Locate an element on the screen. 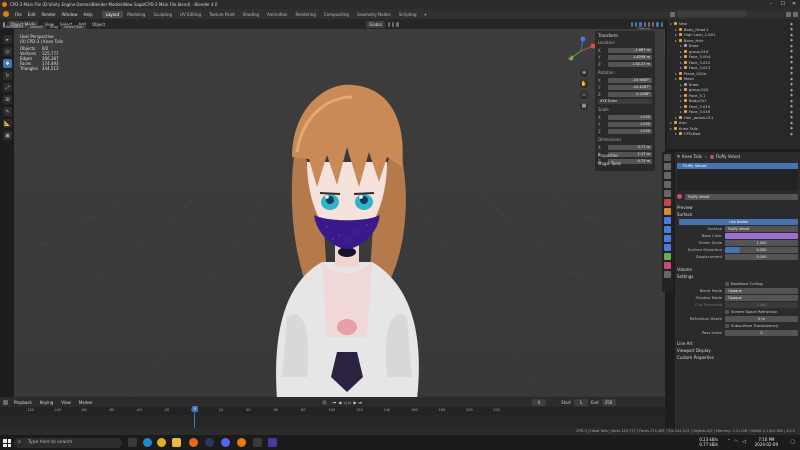 The width and height of the screenshot is (800, 450). surface-section: Surface is located at coordinates (737, 214).